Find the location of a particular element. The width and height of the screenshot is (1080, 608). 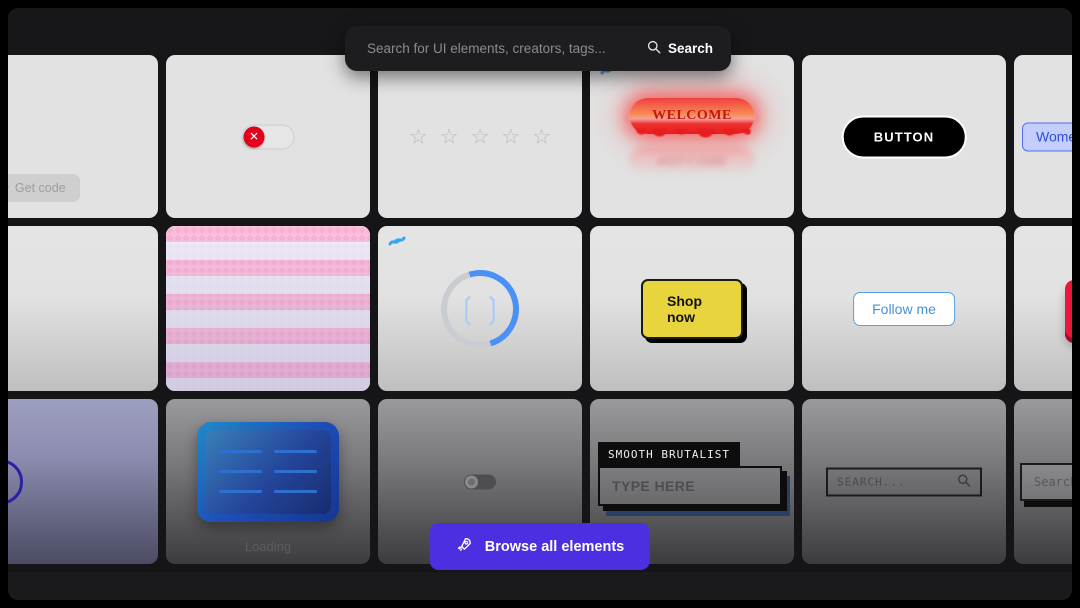

toggle-knob is located at coordinates (471, 481).